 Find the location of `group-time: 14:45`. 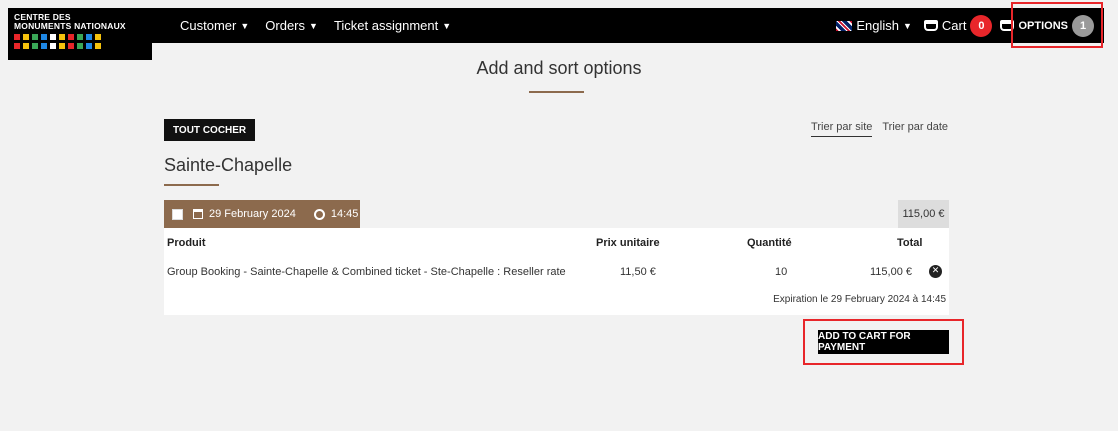

group-time: 14:45 is located at coordinates (344, 214).